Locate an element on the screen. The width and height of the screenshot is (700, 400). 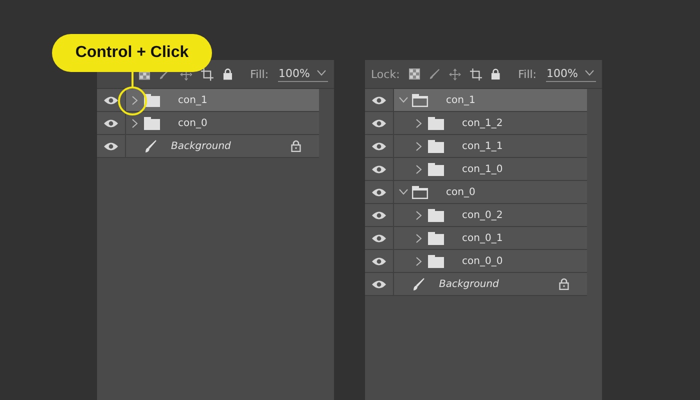
layer-name: con_0_0 is located at coordinates (482, 261).